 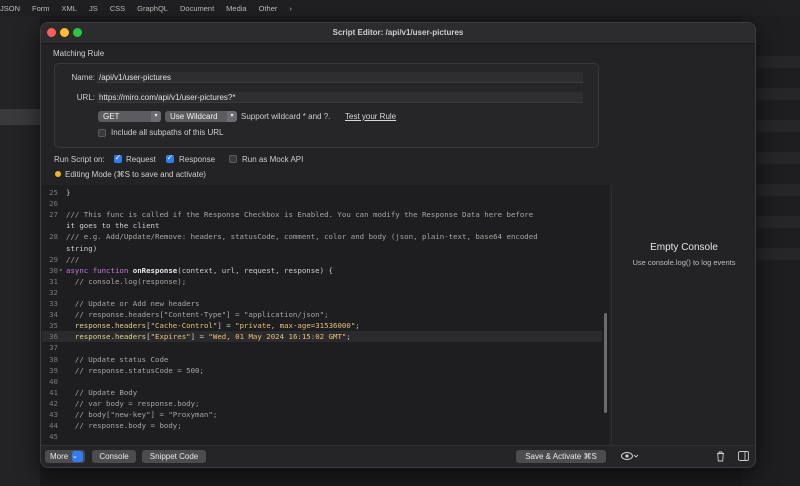 I want to click on line-number: 25, so click(x=53, y=192).